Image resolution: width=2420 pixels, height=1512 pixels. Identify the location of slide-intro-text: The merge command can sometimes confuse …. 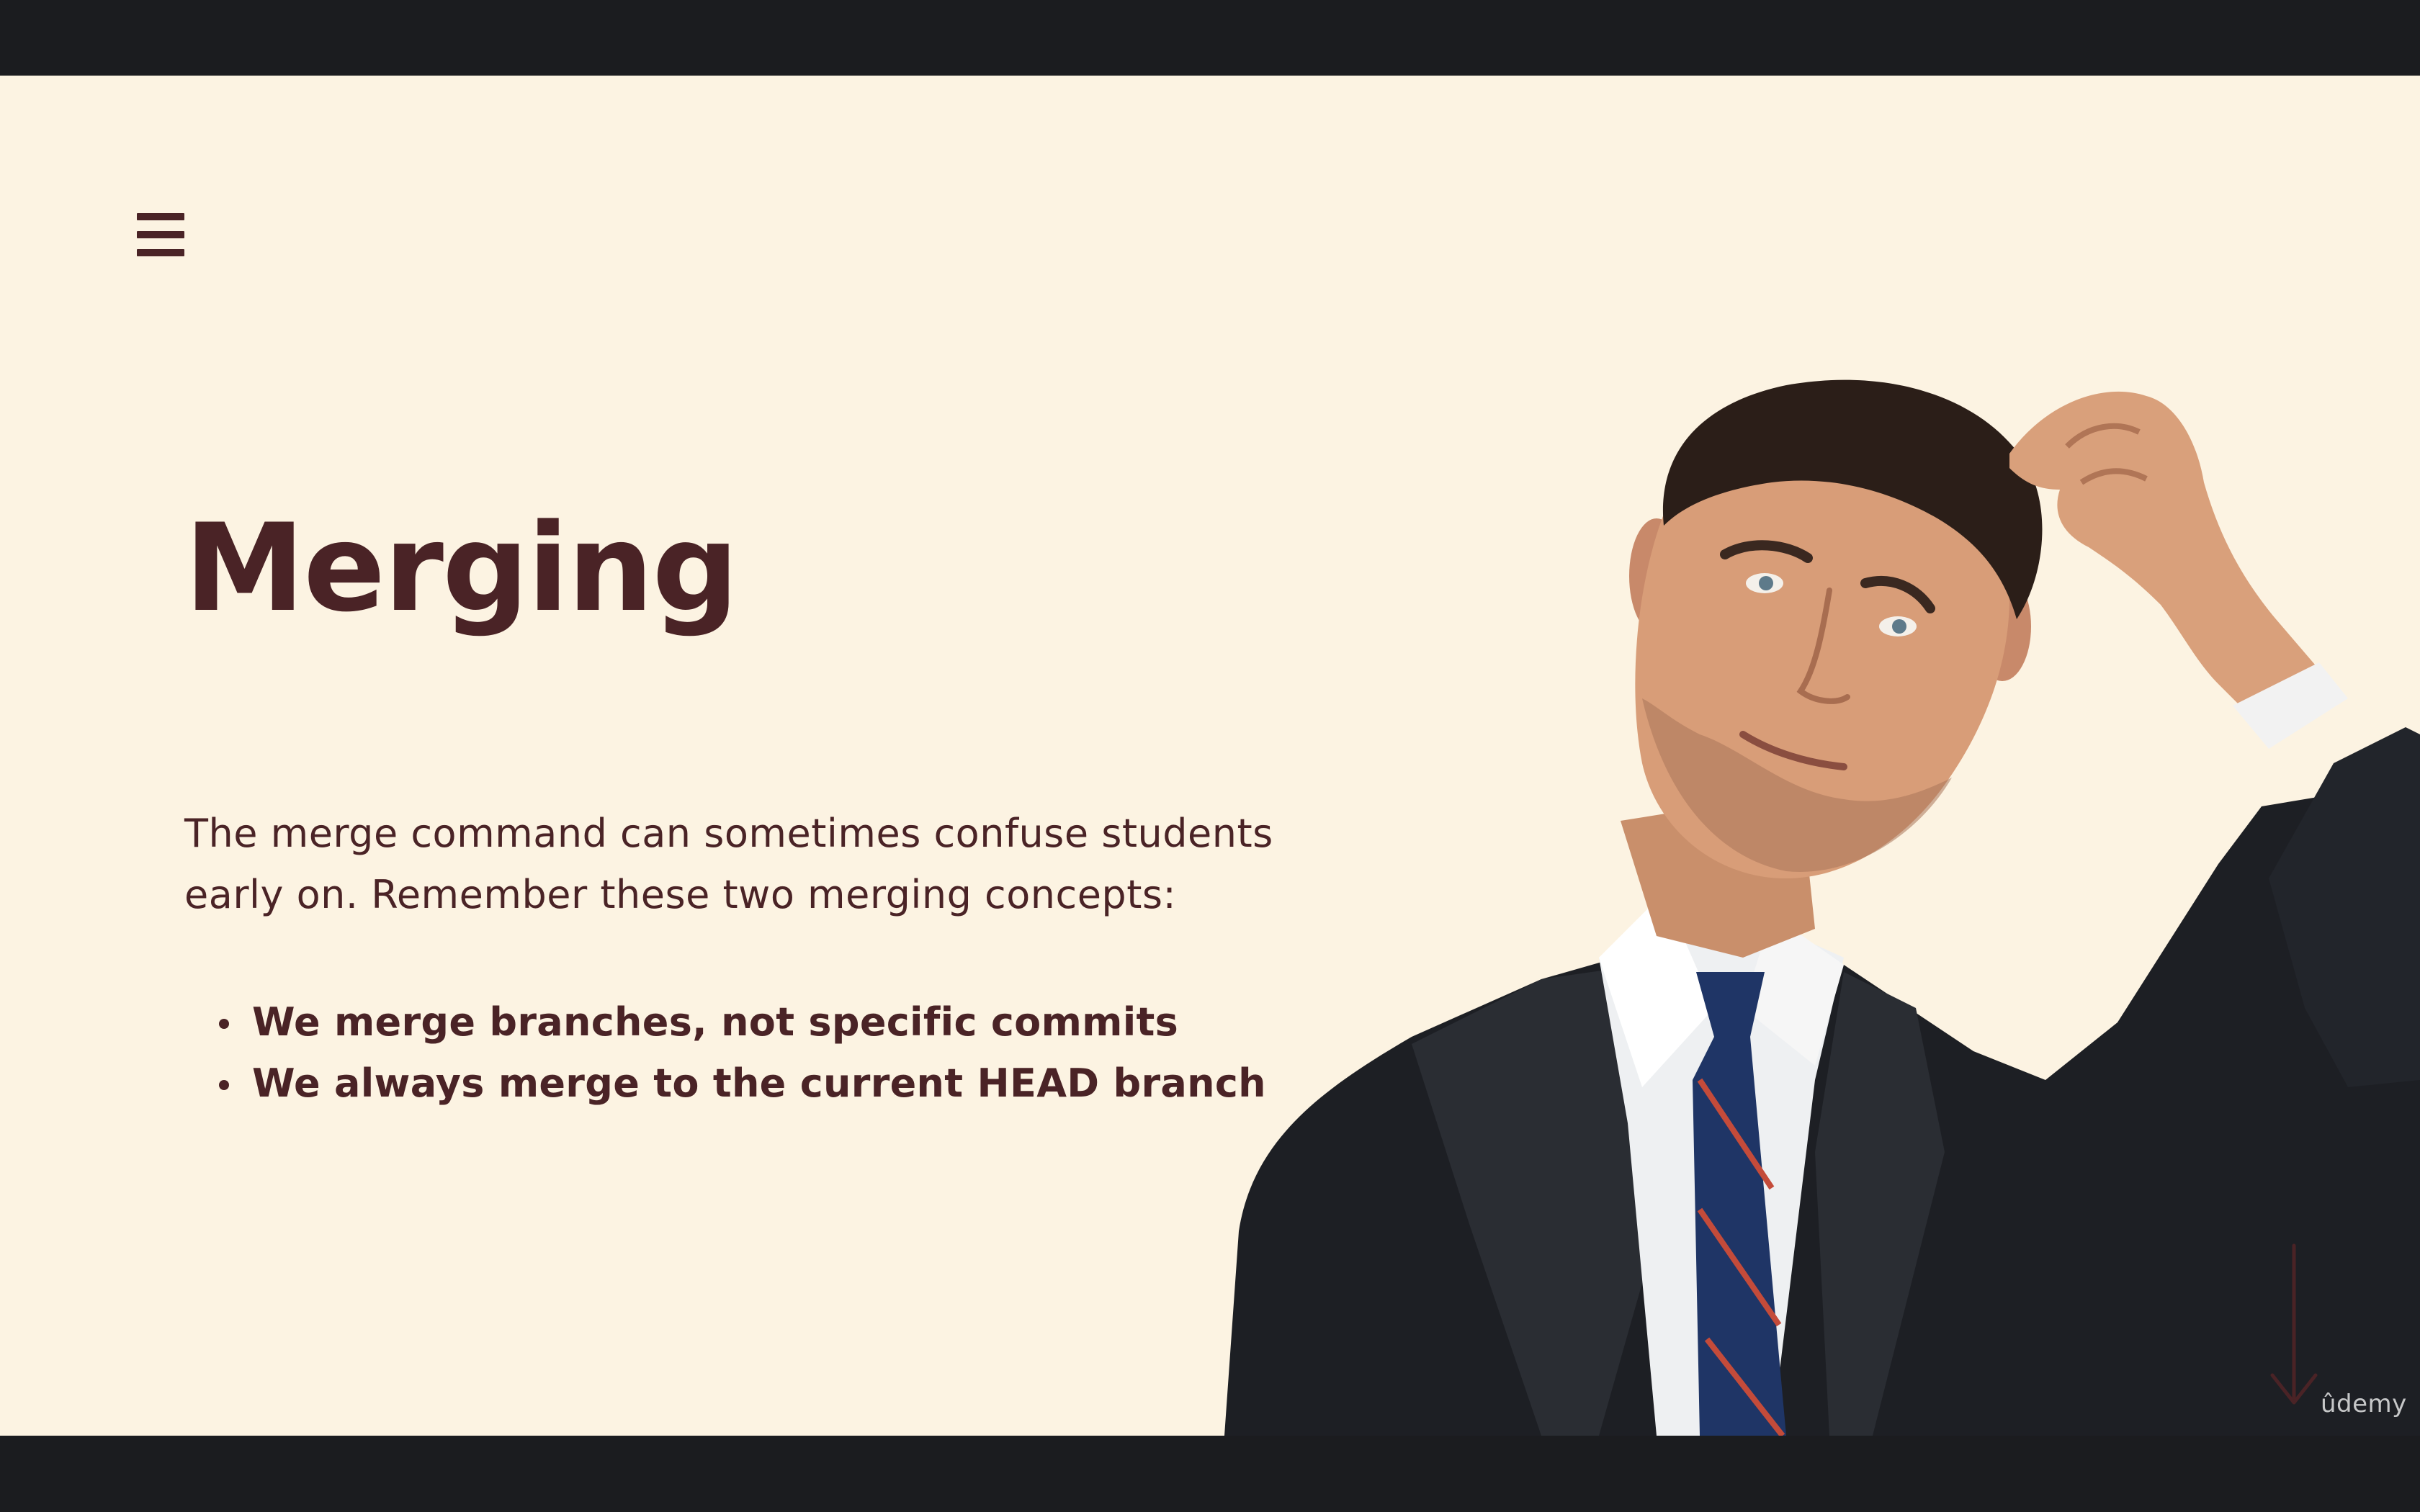
(728, 864).